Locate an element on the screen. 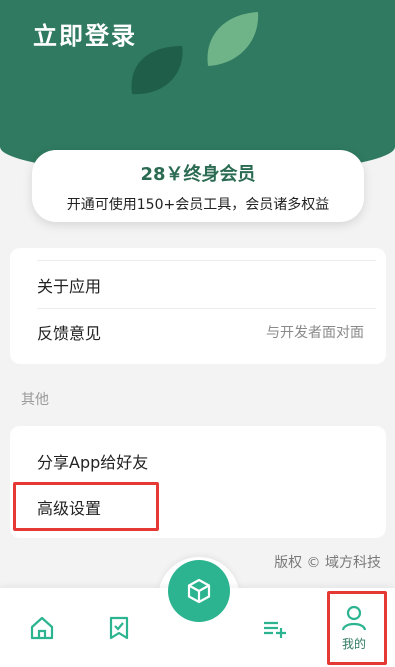  cube-icon is located at coordinates (199, 591).